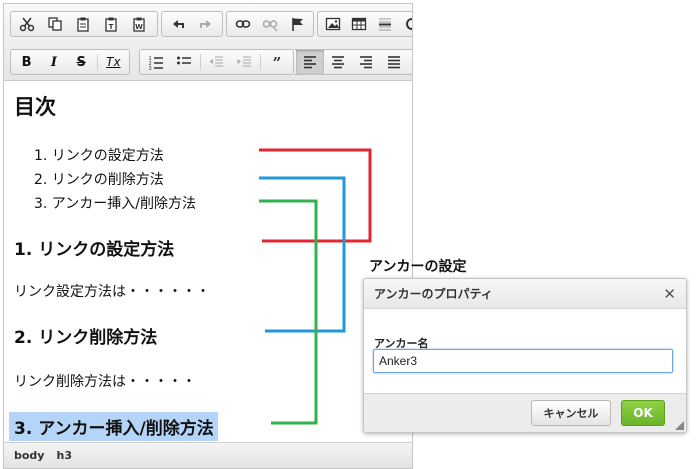 Image resolution: width=699 pixels, height=469 pixels. Describe the element at coordinates (149, 68) in the screenshot. I see `svg-text: 3` at that location.